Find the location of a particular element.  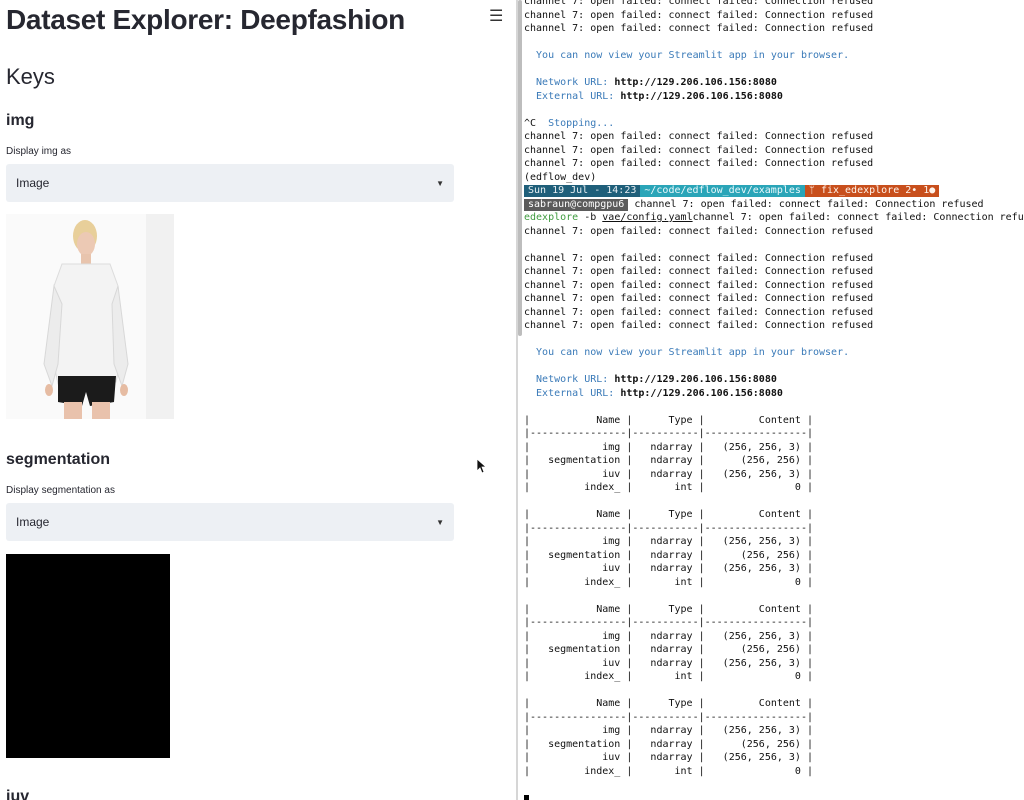

img-preview-image is located at coordinates (90, 316).